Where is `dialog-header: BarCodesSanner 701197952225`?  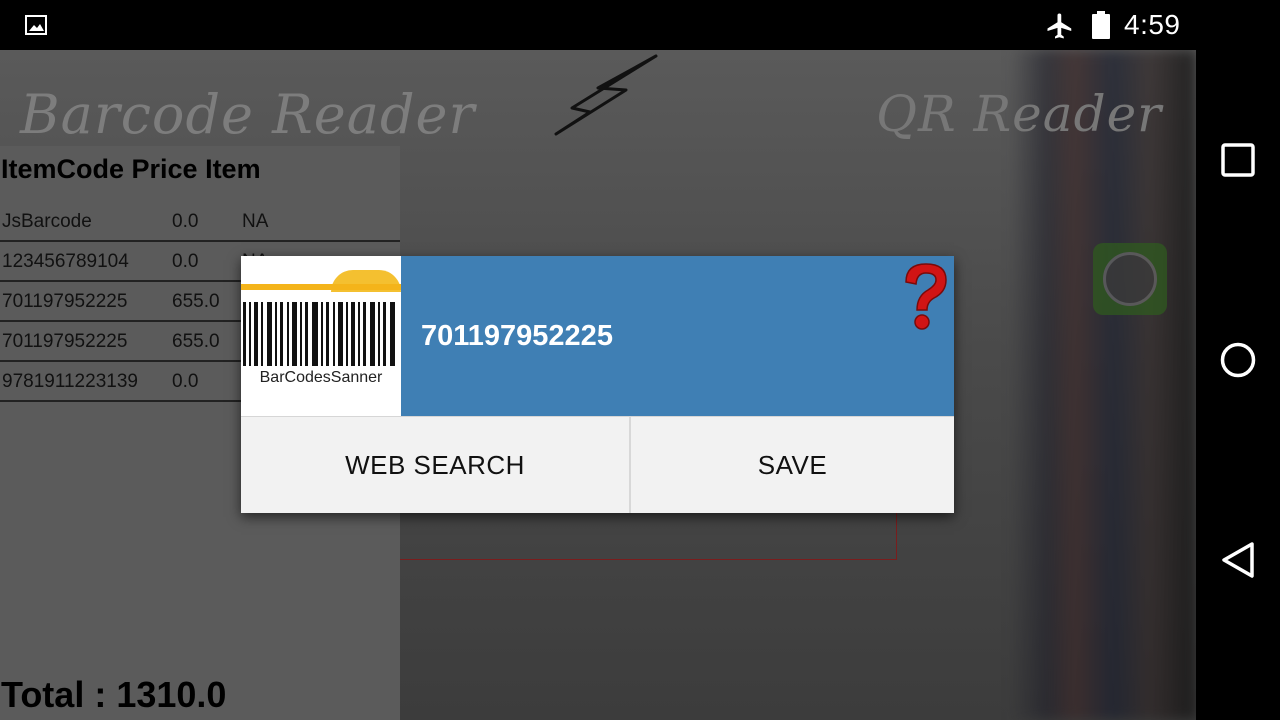
dialog-header: BarCodesSanner 701197952225 is located at coordinates (597, 336).